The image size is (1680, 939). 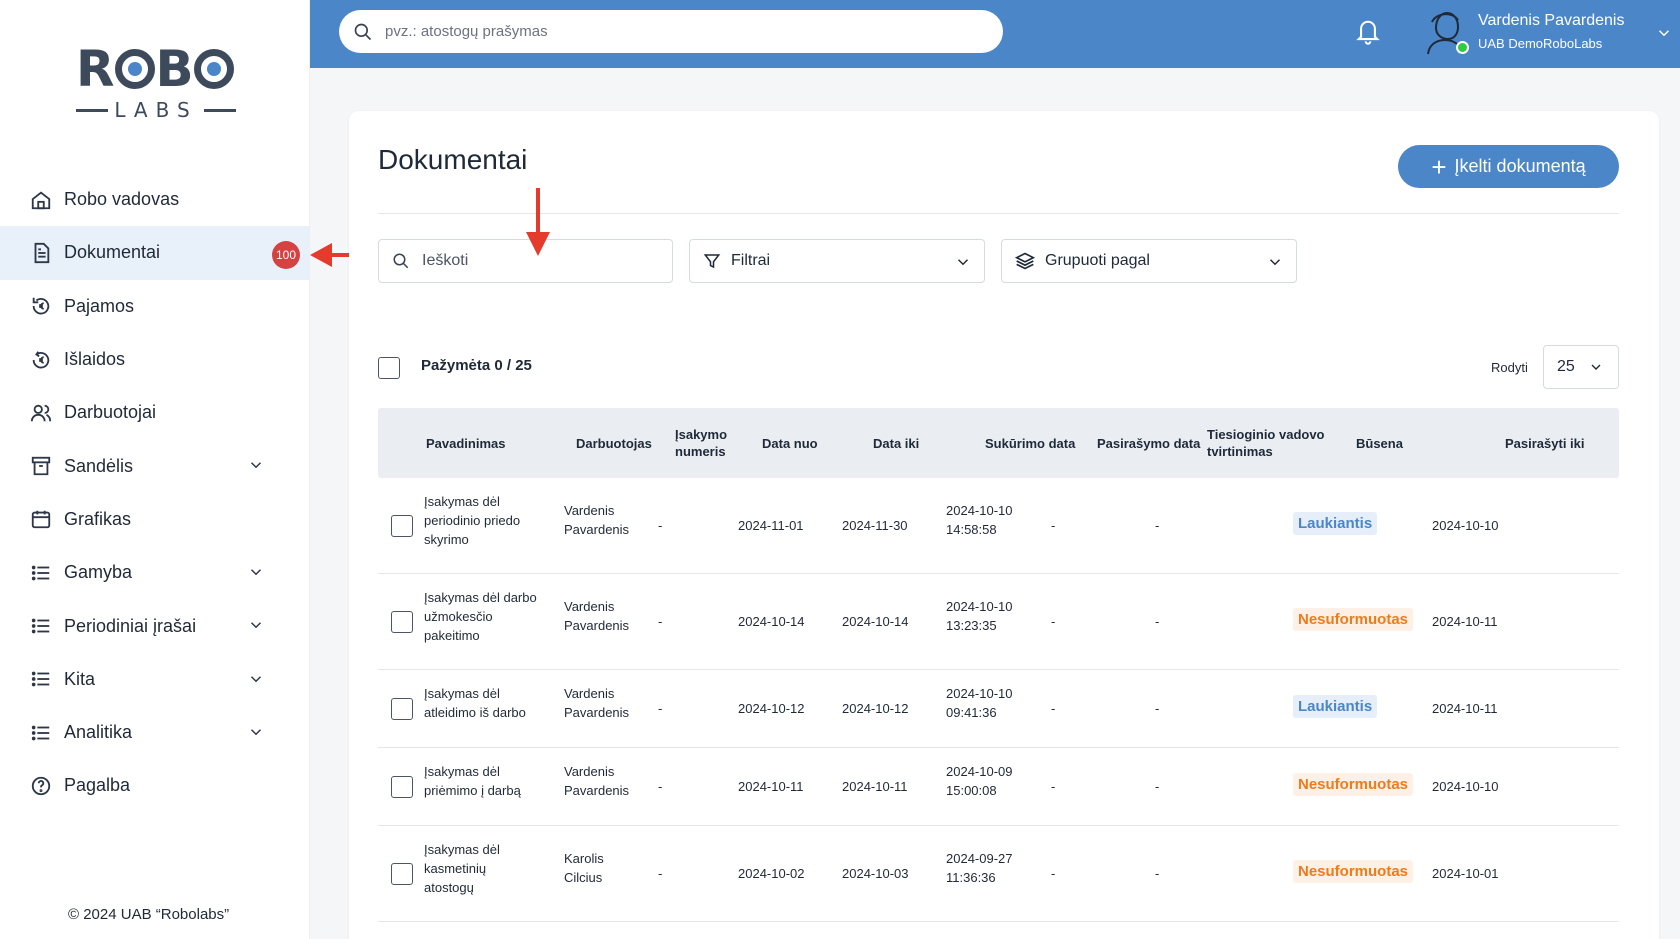 I want to click on filter-icon, so click(x=712, y=261).